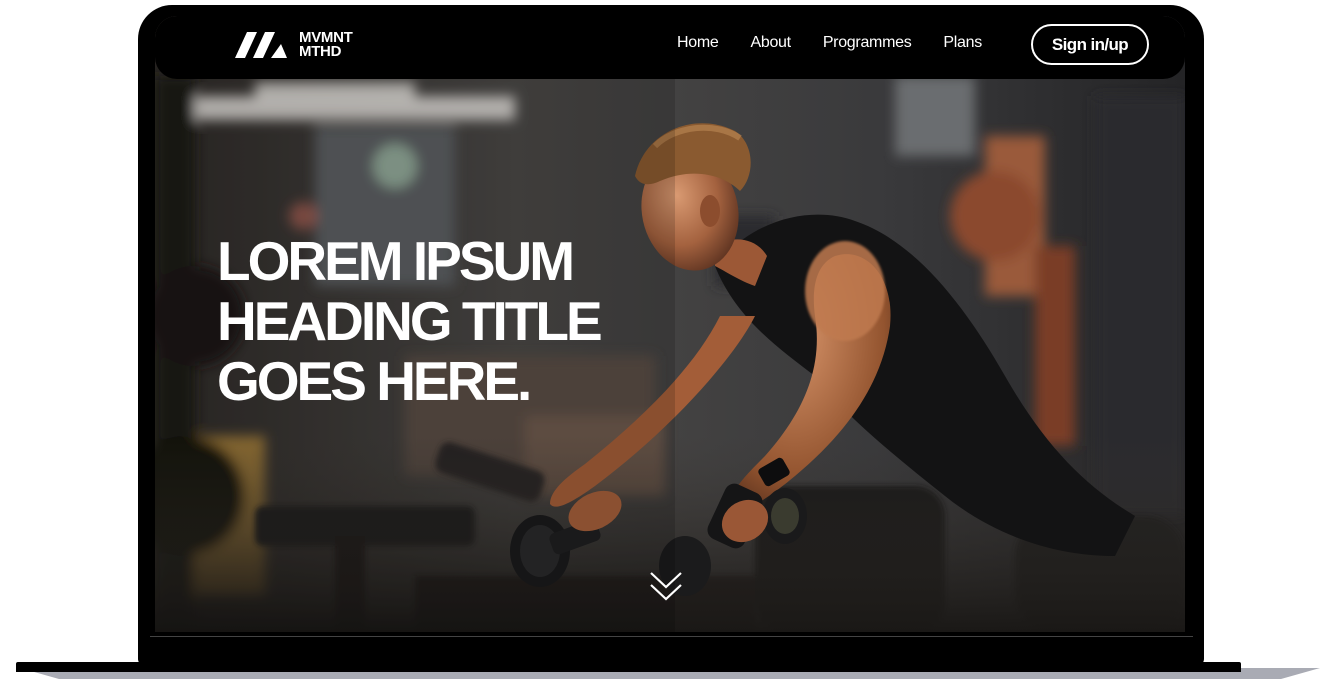 This screenshot has width=1328, height=679. I want to click on main-nav: Home About Programmes Plans, so click(845, 43).